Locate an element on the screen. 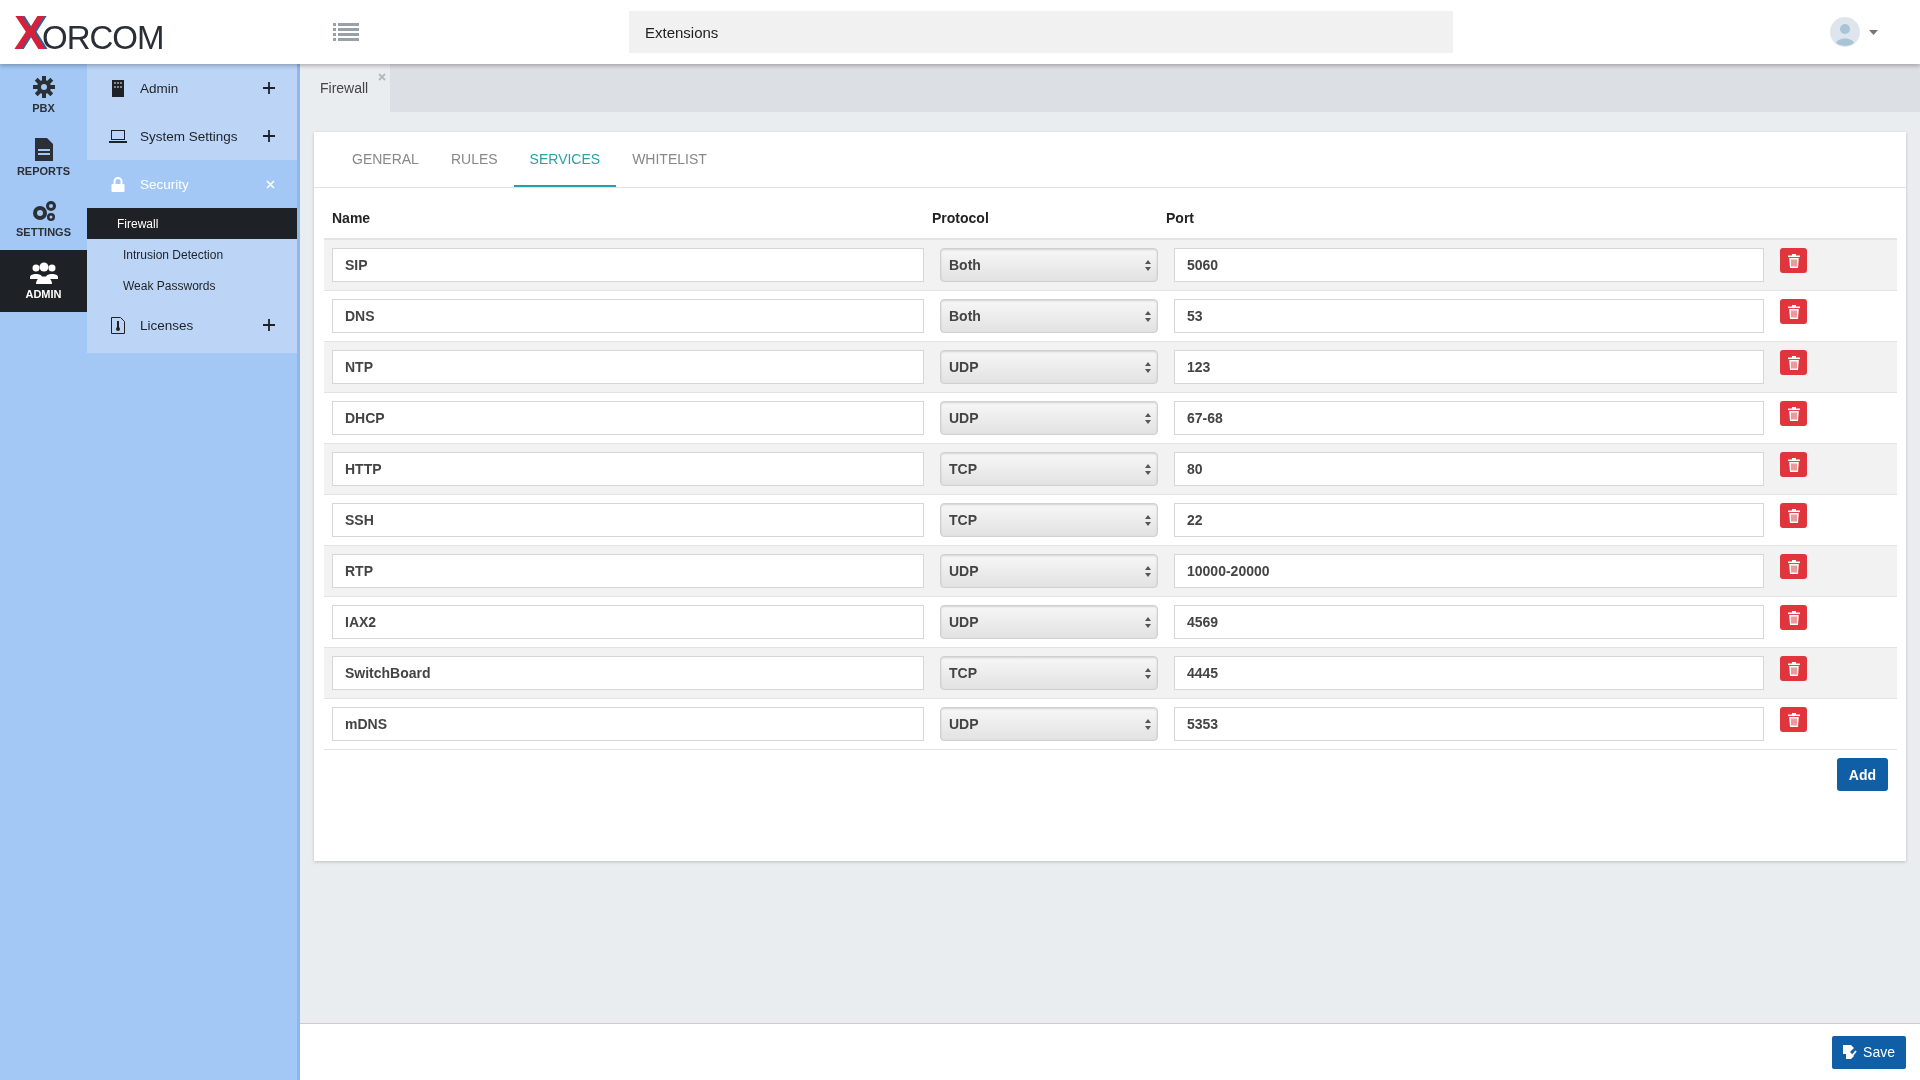 This screenshot has height=1080, width=1920. column-header: Protocol is located at coordinates (961, 218).